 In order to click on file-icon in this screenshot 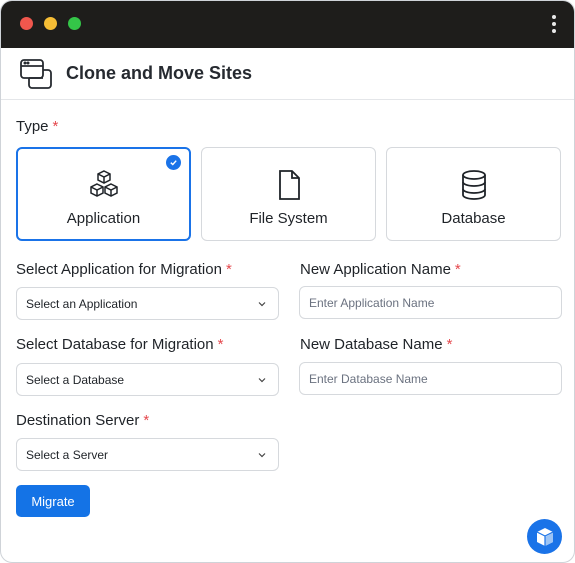, I will do `click(289, 184)`.